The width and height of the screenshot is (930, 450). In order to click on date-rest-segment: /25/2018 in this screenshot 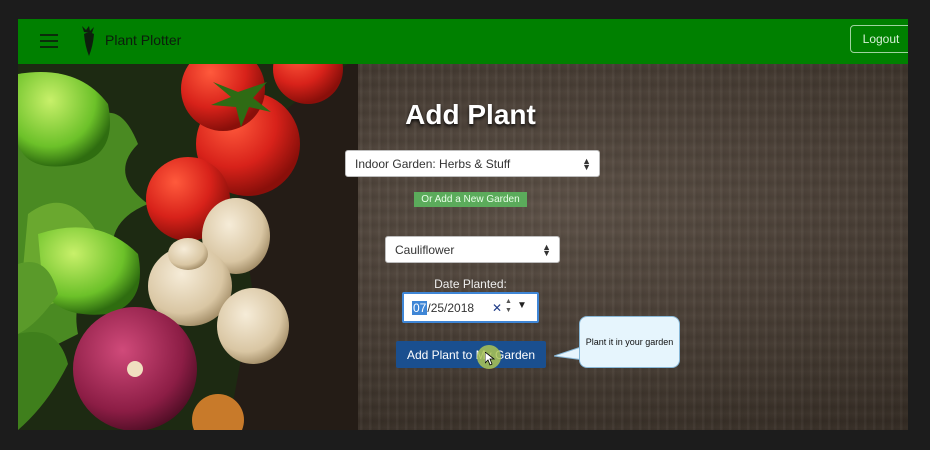, I will do `click(450, 308)`.